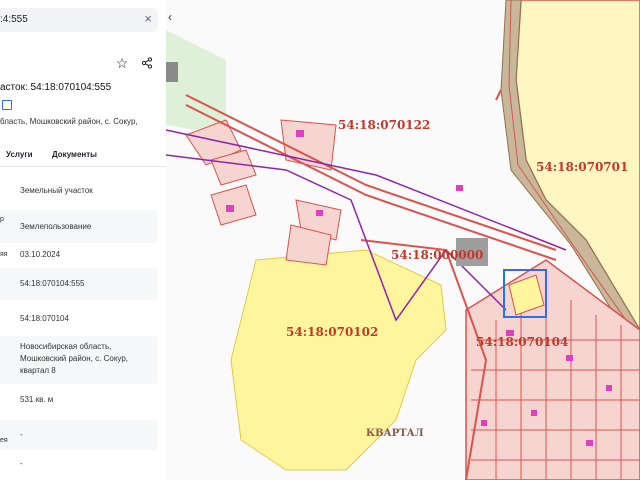  Describe the element at coordinates (79, 284) in the screenshot. I see `info-row: 54:18:070104:555` at that location.